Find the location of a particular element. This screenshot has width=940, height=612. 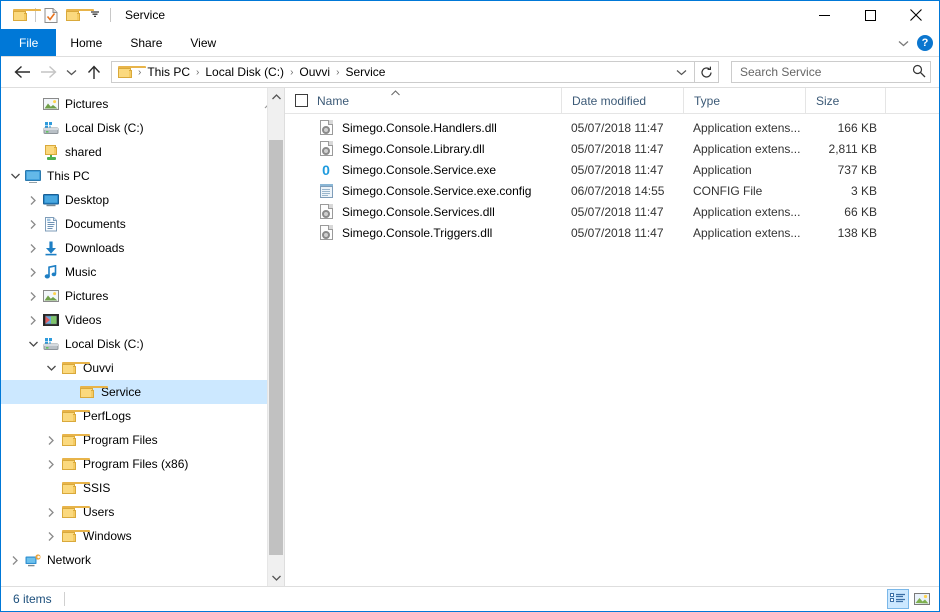

breadcrumb-item-local-disk: Local Disk (C:) is located at coordinates (244, 72).